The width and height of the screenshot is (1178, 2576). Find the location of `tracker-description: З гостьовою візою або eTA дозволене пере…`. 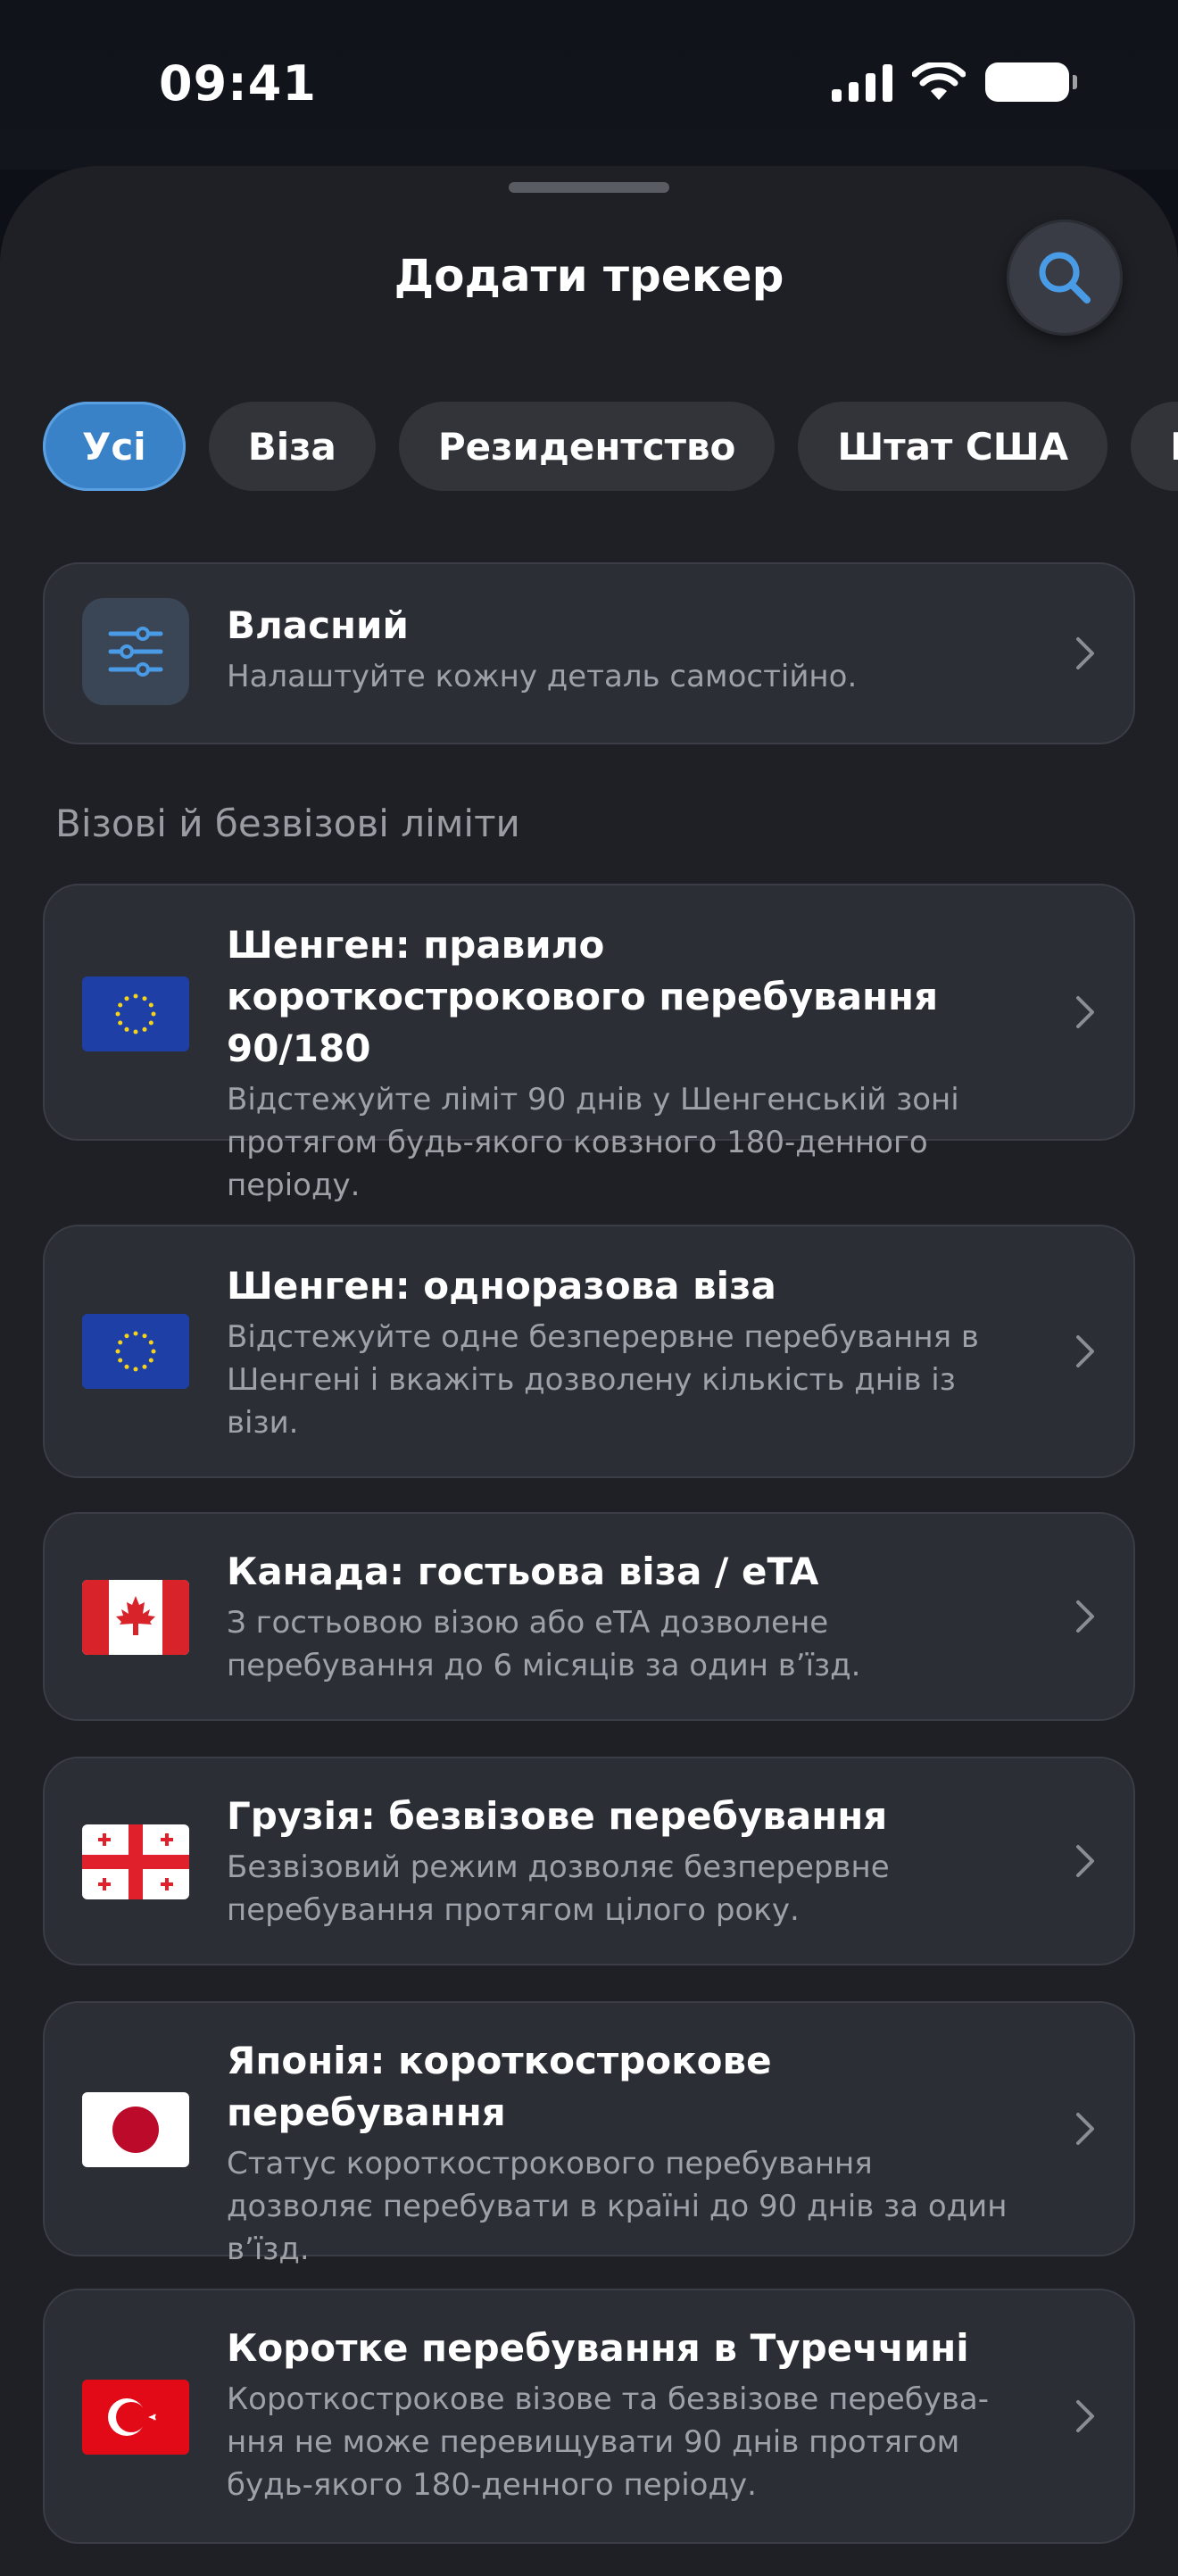

tracker-description: З гостьовою візою або eTA дозволене пере… is located at coordinates (544, 1644).